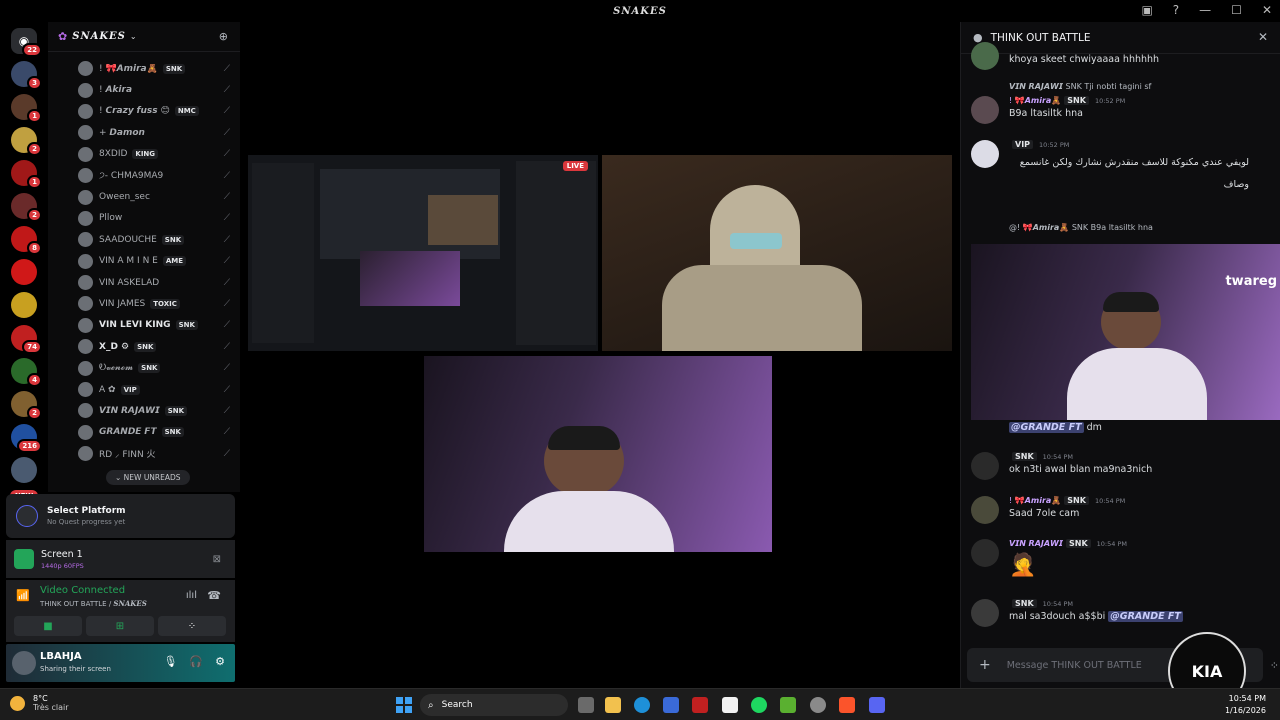  I want to click on microphone-icon: 🎙, so click(170, 661).